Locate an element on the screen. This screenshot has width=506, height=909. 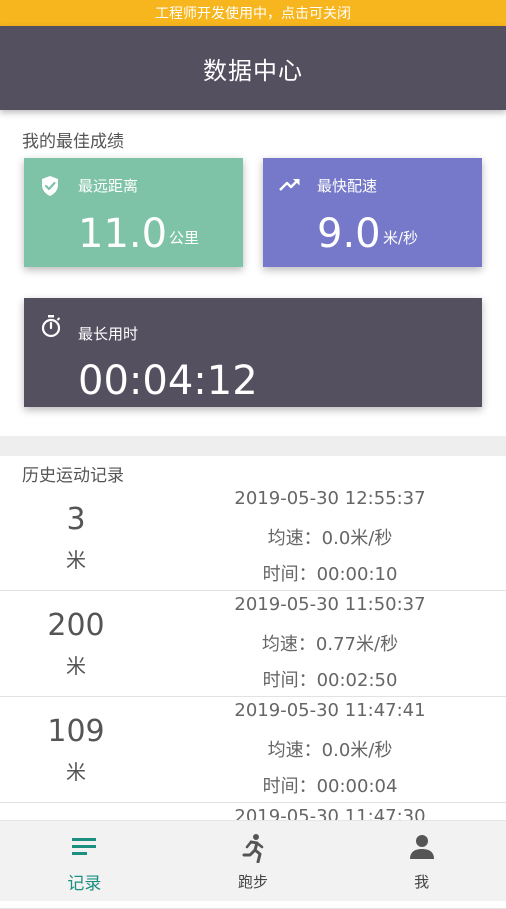
best-records-heading: 我的最佳成绩 is located at coordinates (73, 142).